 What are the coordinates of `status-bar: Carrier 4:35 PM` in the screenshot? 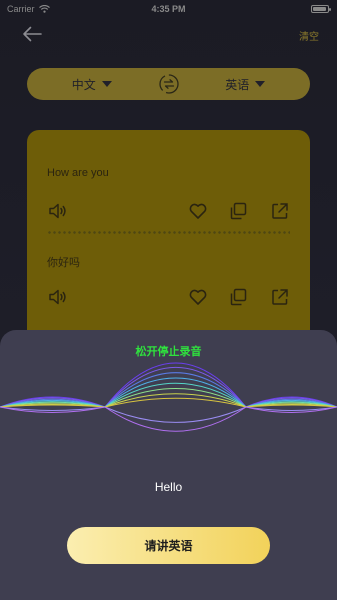 It's located at (168, 9).